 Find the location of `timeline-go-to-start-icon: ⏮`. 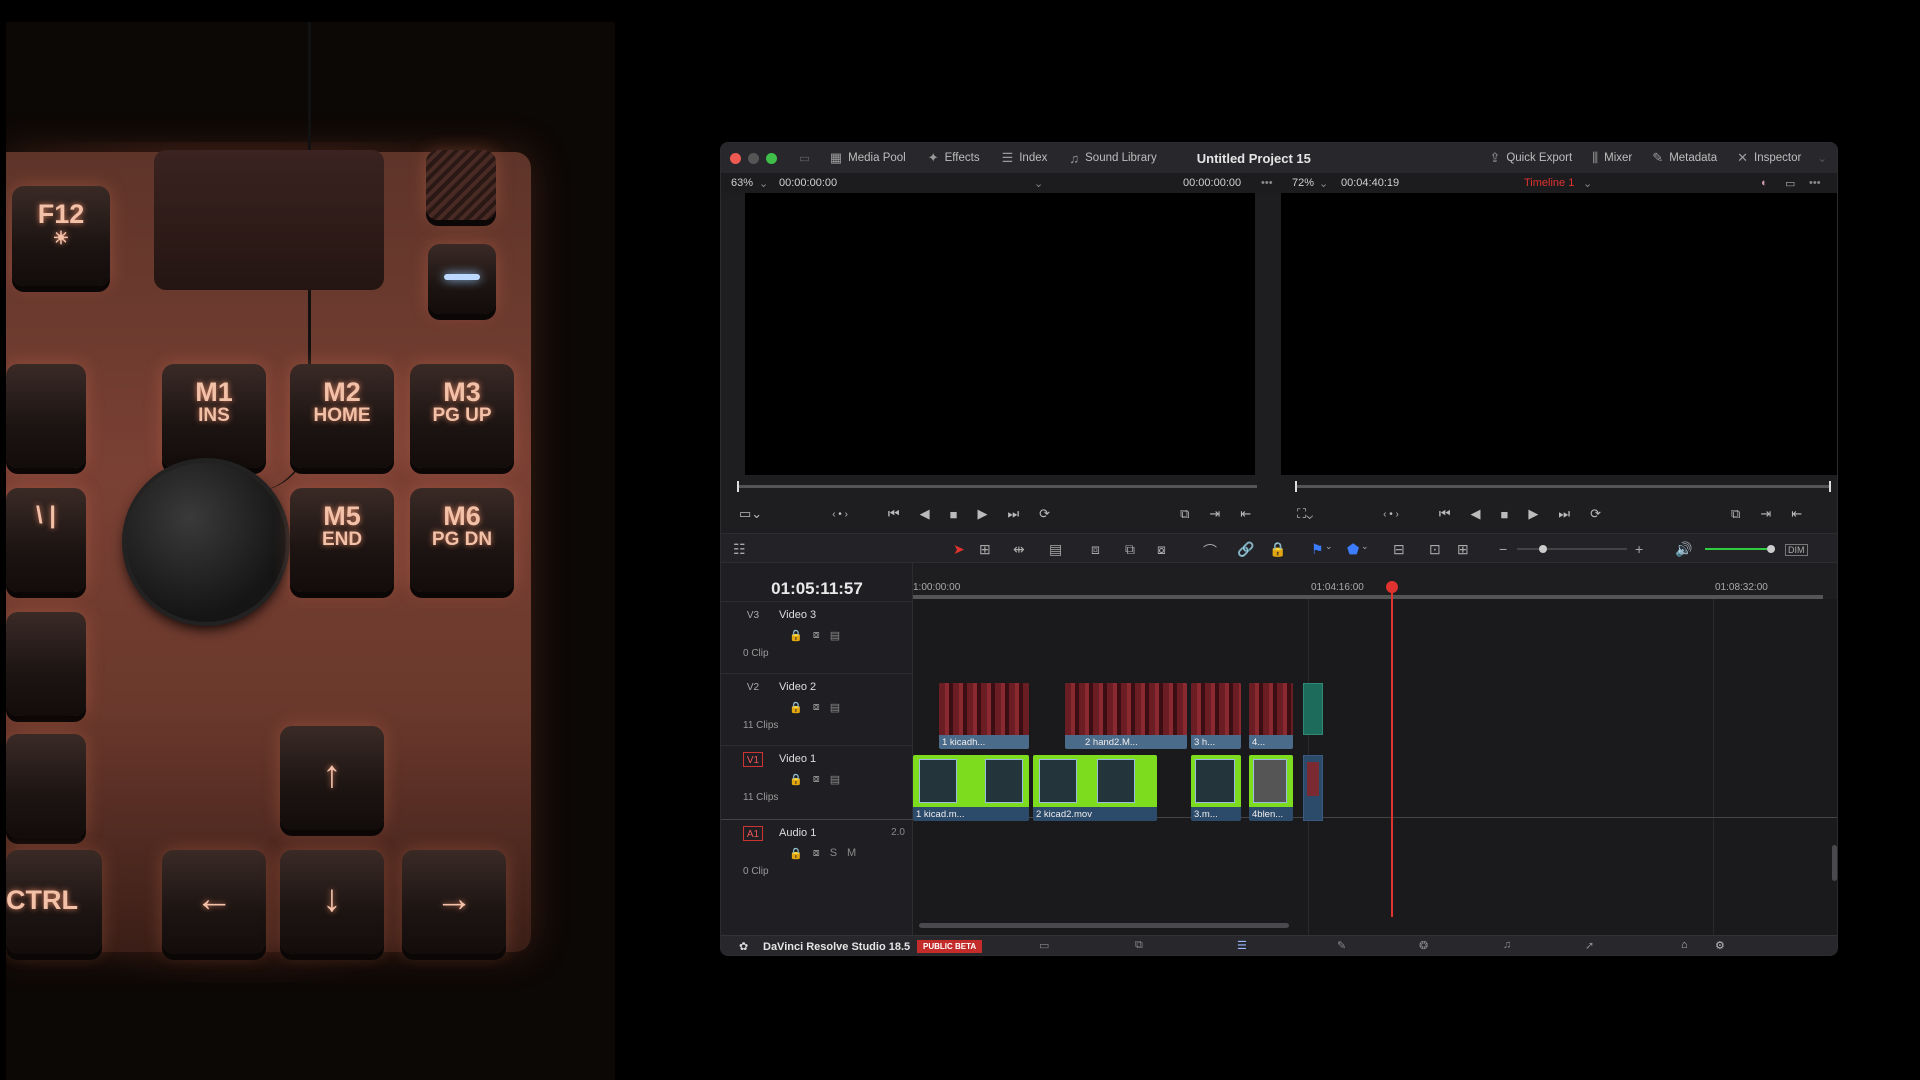

timeline-go-to-start-icon: ⏮ is located at coordinates (1445, 514).